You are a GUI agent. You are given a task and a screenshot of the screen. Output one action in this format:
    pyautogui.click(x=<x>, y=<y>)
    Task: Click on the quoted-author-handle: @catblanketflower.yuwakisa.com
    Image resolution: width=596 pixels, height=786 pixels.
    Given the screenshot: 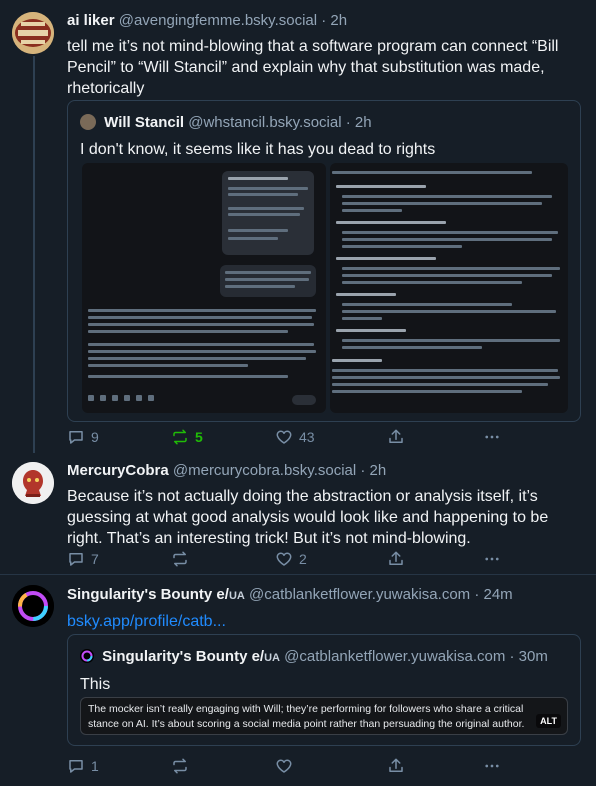 What is the action you would take?
    pyautogui.click(x=395, y=656)
    